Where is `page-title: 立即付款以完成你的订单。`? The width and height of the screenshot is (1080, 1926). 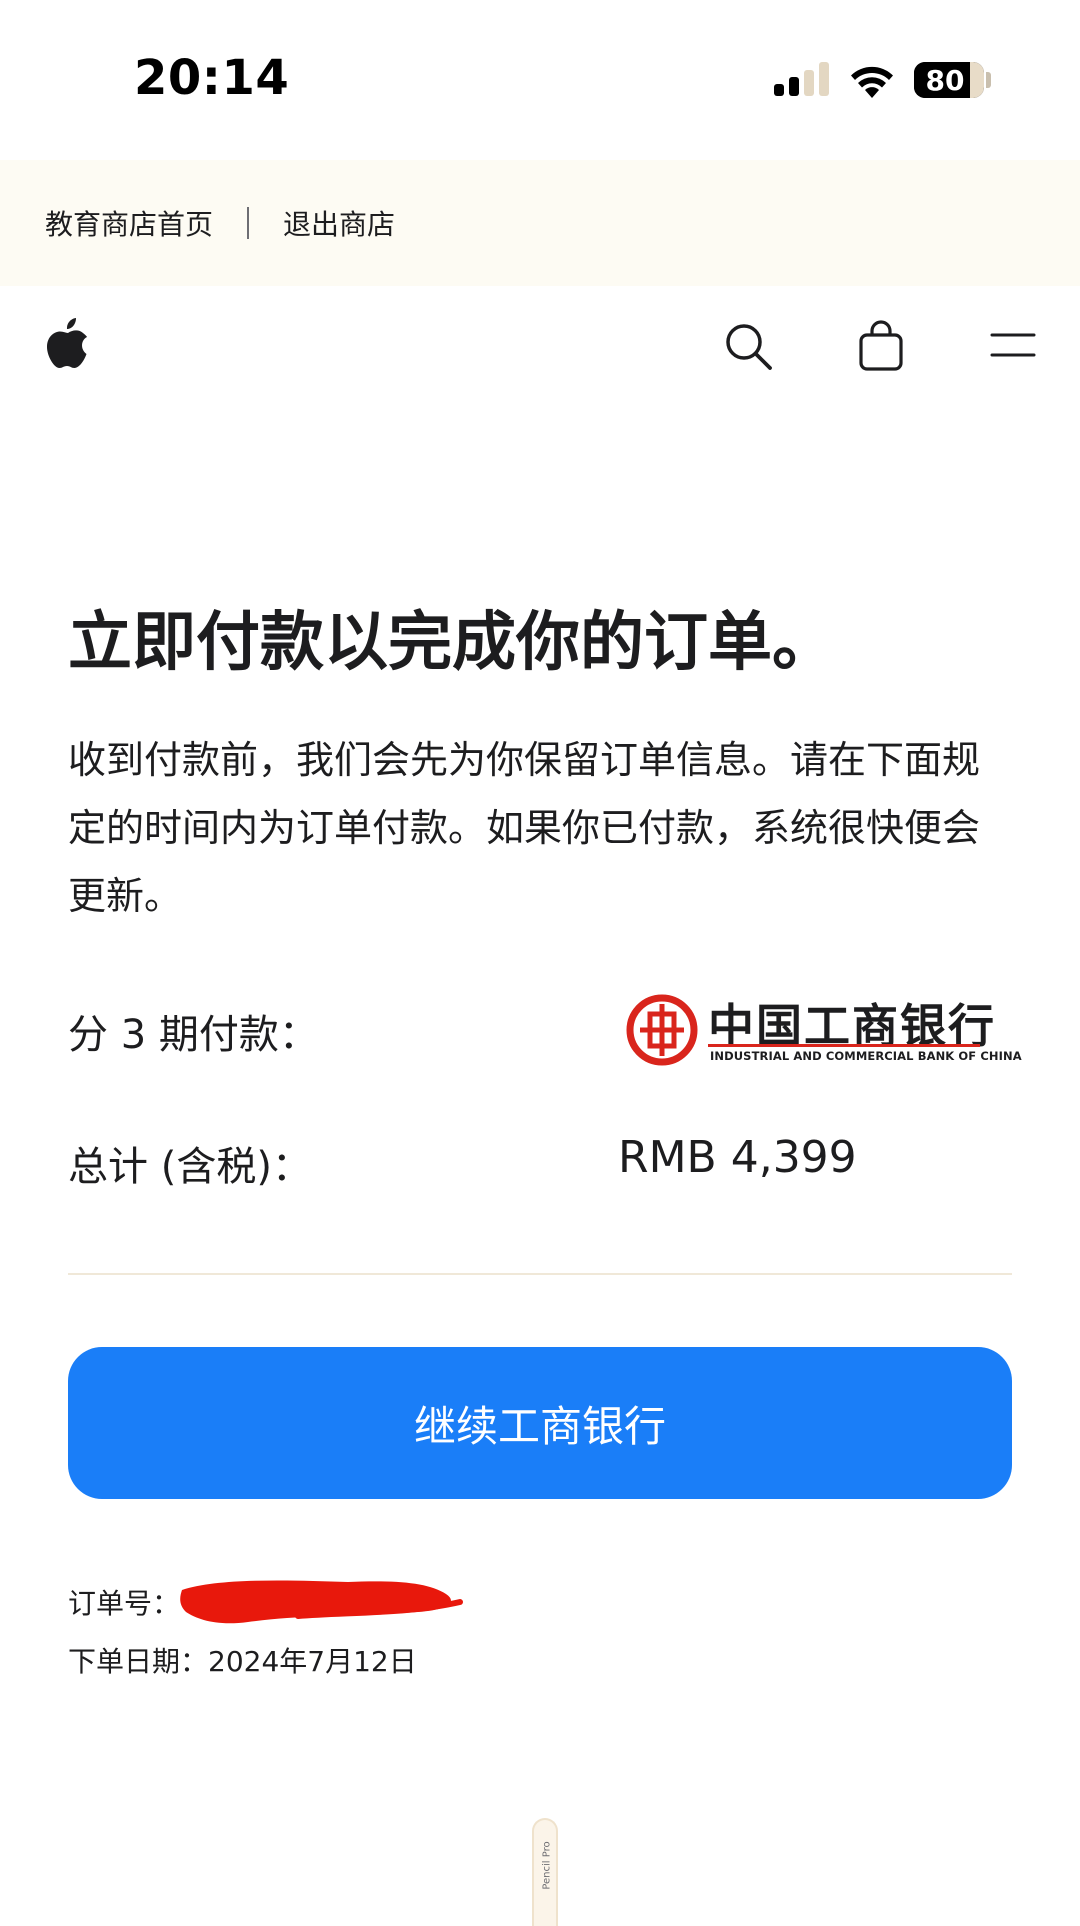 page-title: 立即付款以完成你的订单。 is located at coordinates (452, 643).